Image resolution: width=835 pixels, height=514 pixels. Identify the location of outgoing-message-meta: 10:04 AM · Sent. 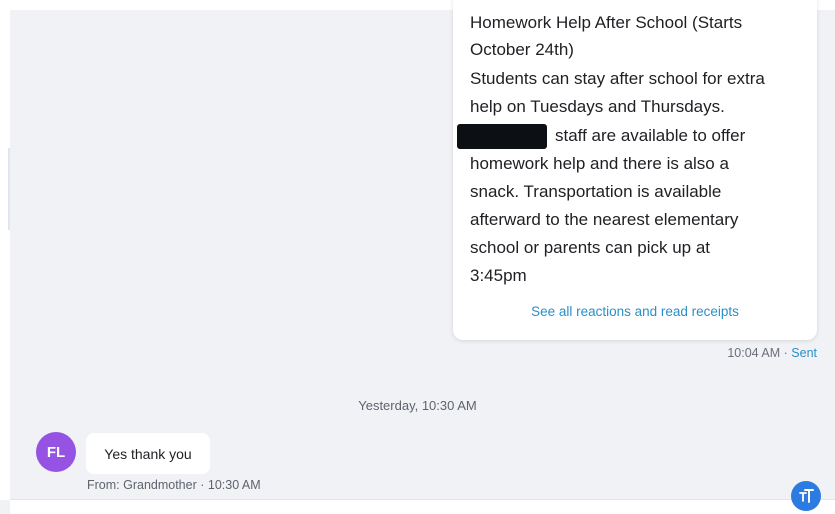
(772, 353).